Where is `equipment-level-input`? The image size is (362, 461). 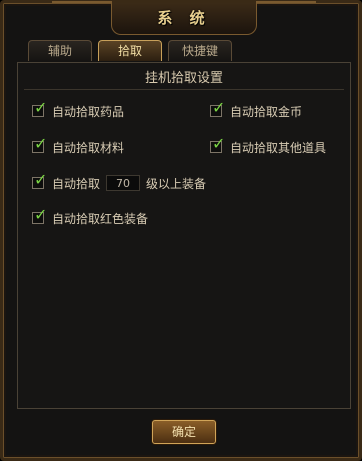 equipment-level-input is located at coordinates (123, 183).